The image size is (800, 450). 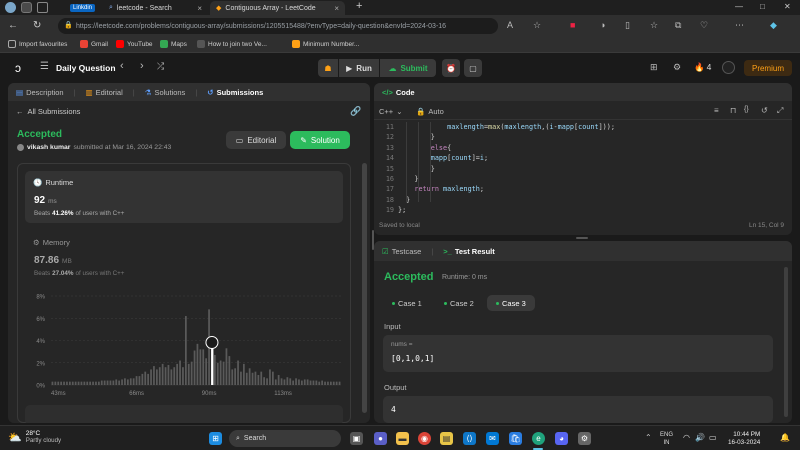 I want to click on language-indicator: ENG IN, so click(x=666, y=439).